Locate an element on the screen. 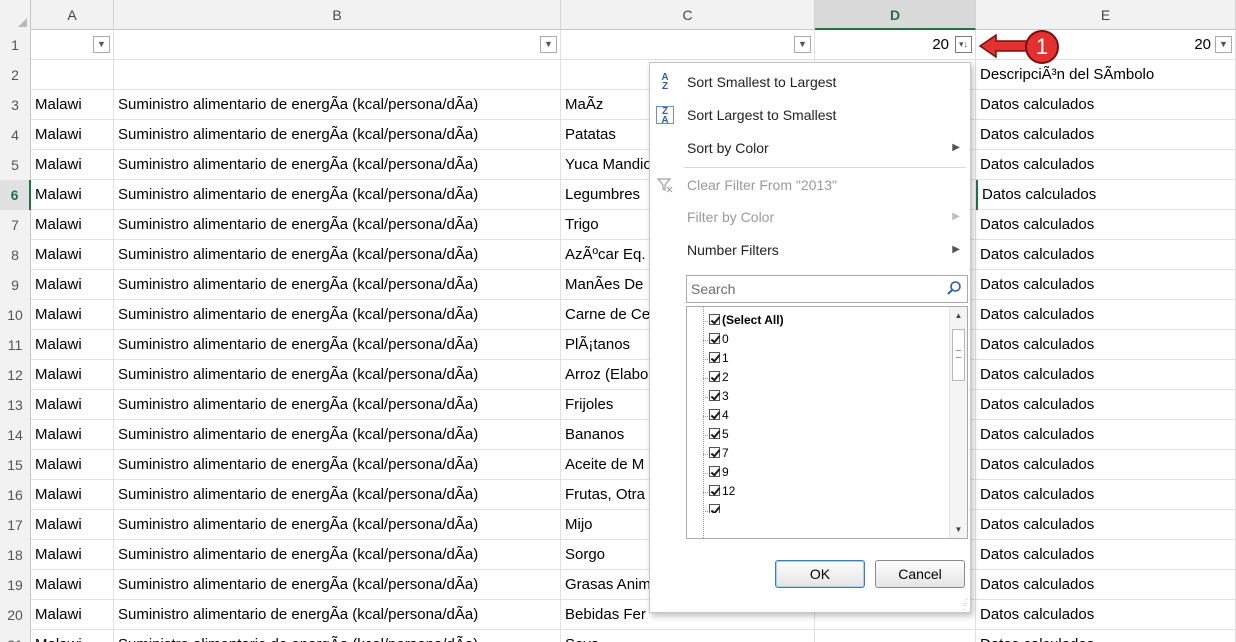 This screenshot has height=642, width=1236. column-header-a: A is located at coordinates (72, 15).